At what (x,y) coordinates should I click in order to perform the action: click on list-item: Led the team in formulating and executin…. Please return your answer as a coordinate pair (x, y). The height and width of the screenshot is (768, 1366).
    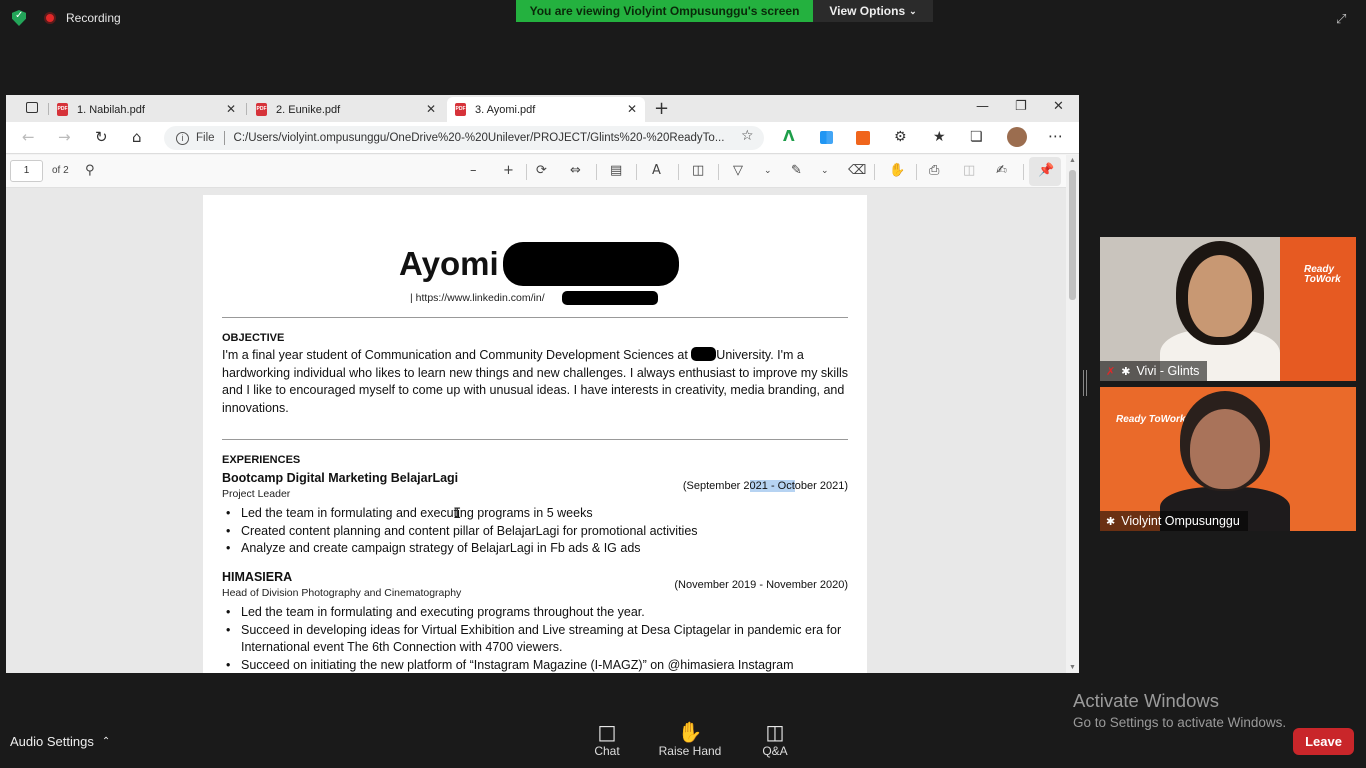
    Looking at the image, I should click on (537, 514).